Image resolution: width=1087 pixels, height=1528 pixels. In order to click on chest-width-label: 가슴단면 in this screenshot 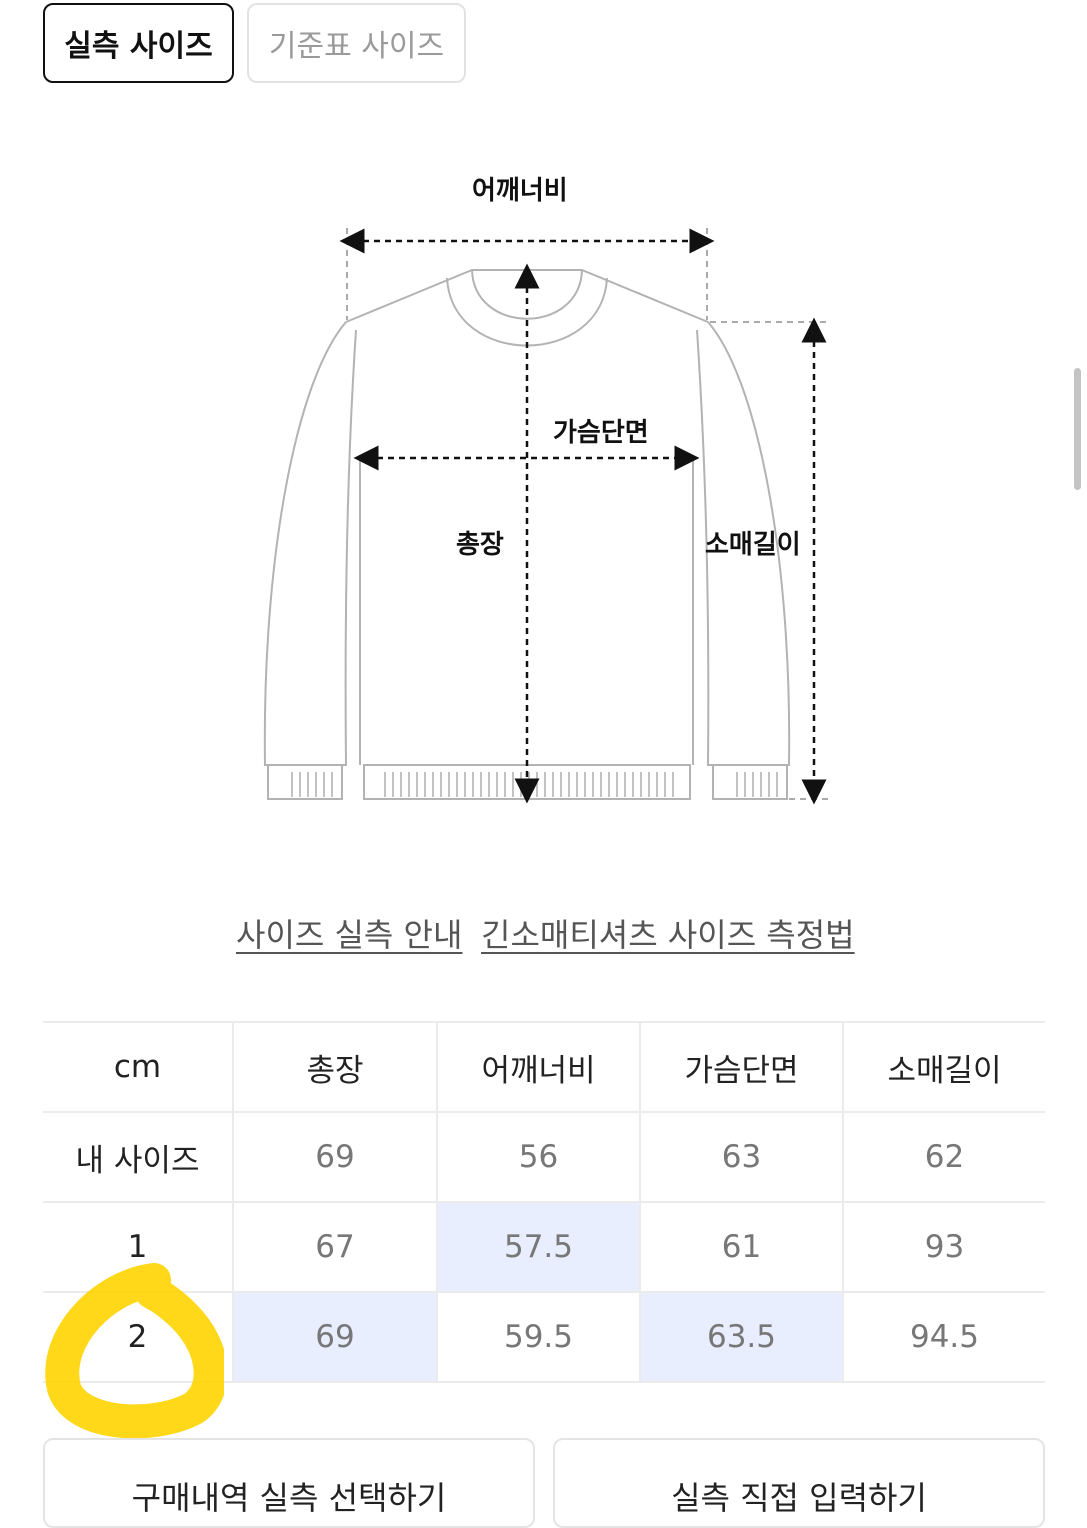, I will do `click(601, 433)`.